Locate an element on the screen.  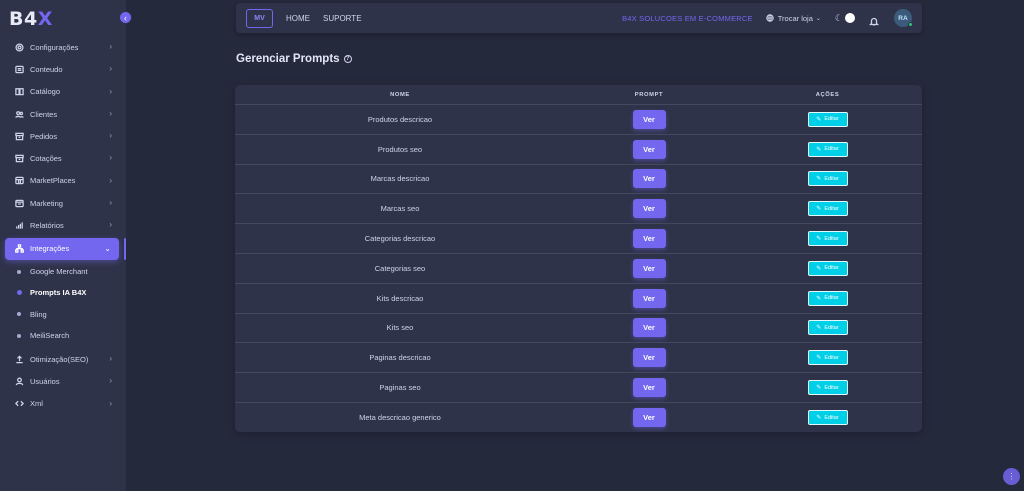
sidebar-item-marketing: Marketing › is located at coordinates (63, 203).